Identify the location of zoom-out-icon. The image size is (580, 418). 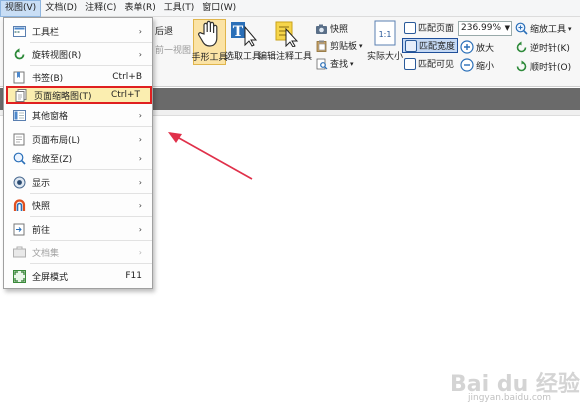
(467, 65).